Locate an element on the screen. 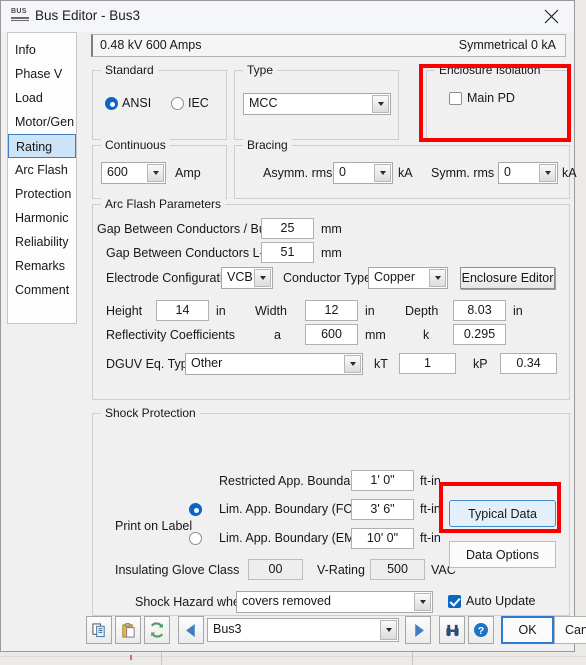 The image size is (586, 665). sidebar-item-phase-v: Phase V is located at coordinates (42, 74).